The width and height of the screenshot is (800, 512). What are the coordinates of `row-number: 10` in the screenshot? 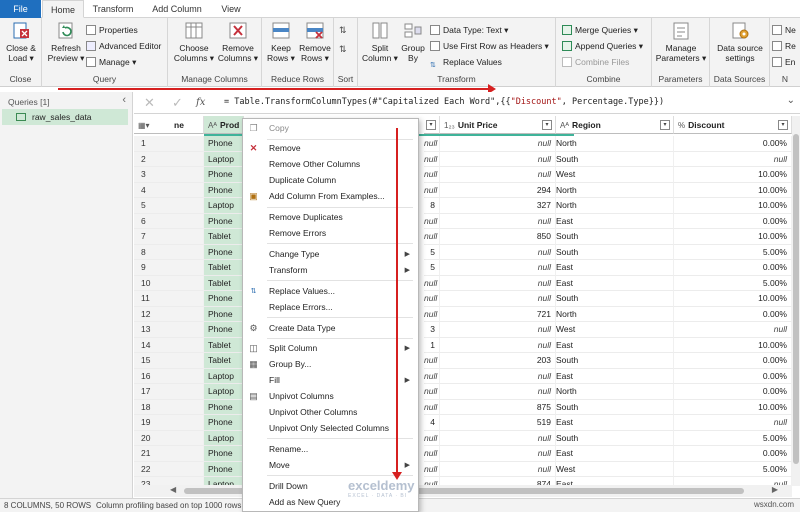 It's located at (169, 283).